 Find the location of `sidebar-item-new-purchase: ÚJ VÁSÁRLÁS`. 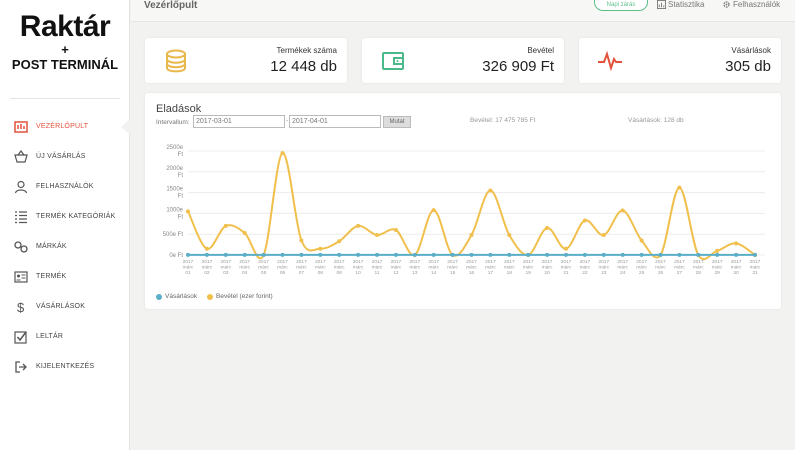

sidebar-item-new-purchase: ÚJ VÁSÁRLÁS is located at coordinates (65, 157).